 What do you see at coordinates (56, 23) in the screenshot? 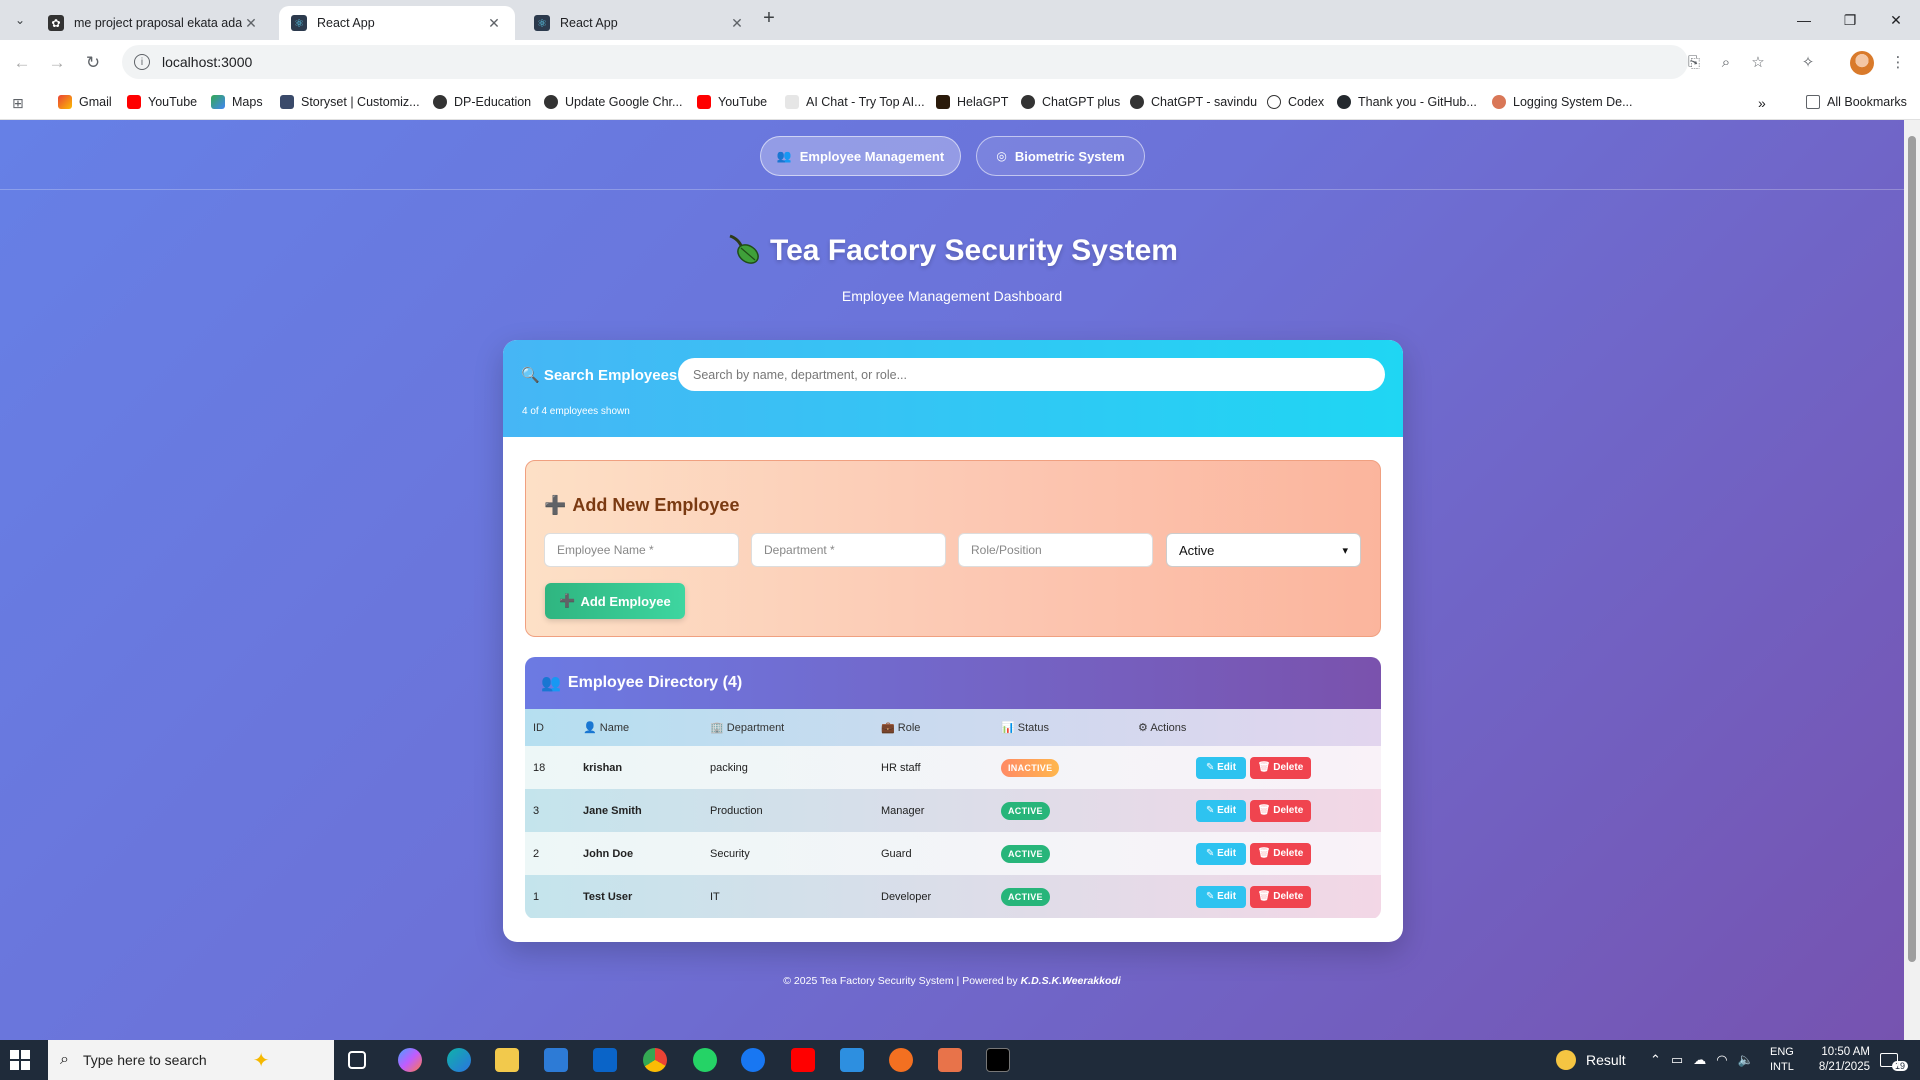
I see `notebook-favicon-icon: ✿` at bounding box center [56, 23].